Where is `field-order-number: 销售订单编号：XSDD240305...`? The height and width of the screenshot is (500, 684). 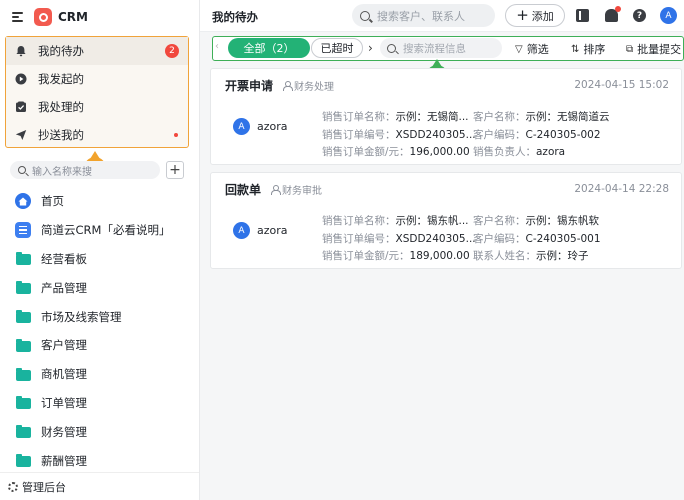
field-order-number: 销售订单编号：XSDD240305... is located at coordinates (399, 135).